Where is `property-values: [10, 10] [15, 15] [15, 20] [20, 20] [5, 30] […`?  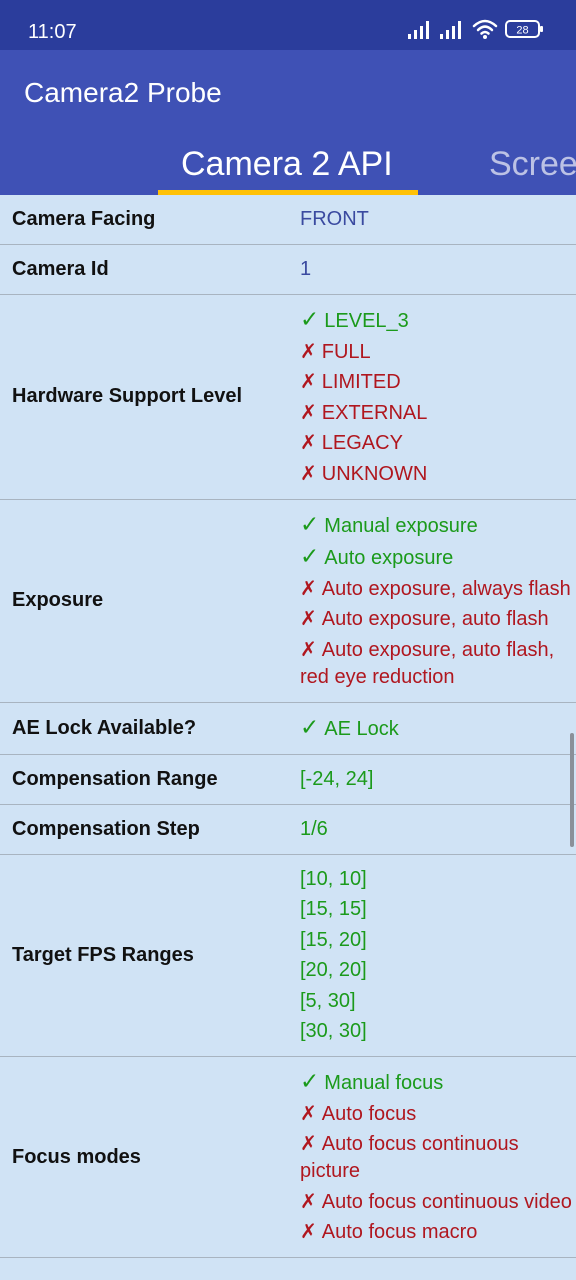 property-values: [10, 10] [15, 15] [15, 20] [20, 20] [5, 30] [… is located at coordinates (438, 956).